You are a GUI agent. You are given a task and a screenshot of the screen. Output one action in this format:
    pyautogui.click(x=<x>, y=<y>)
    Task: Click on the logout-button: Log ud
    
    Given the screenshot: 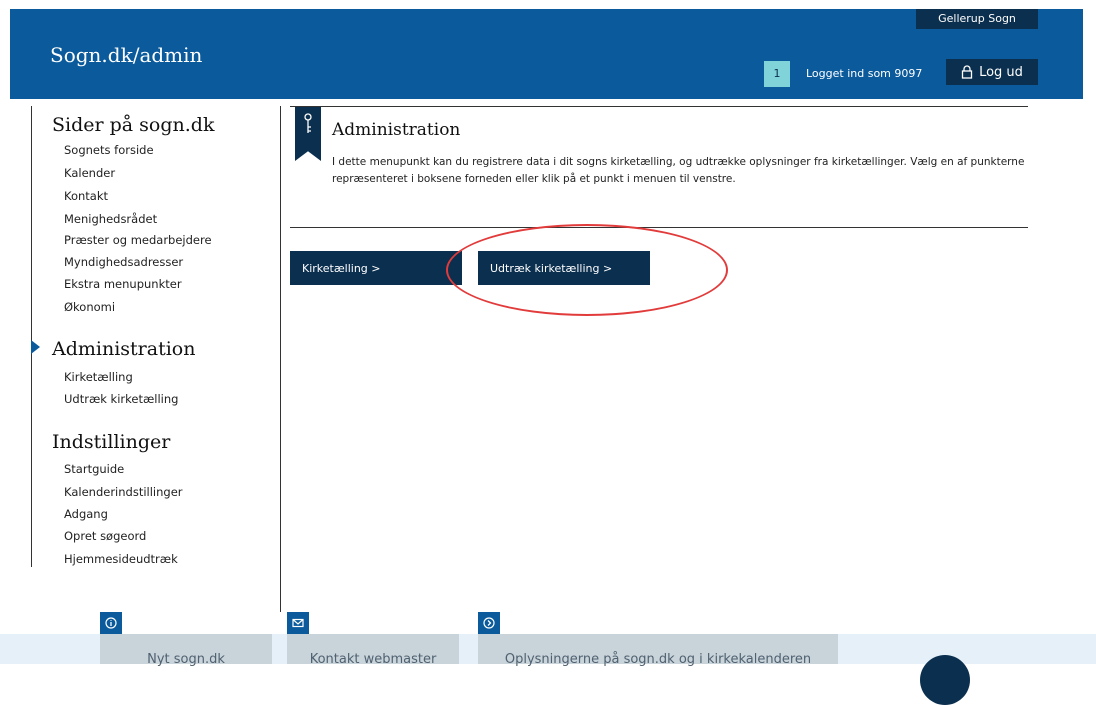 What is the action you would take?
    pyautogui.click(x=992, y=72)
    